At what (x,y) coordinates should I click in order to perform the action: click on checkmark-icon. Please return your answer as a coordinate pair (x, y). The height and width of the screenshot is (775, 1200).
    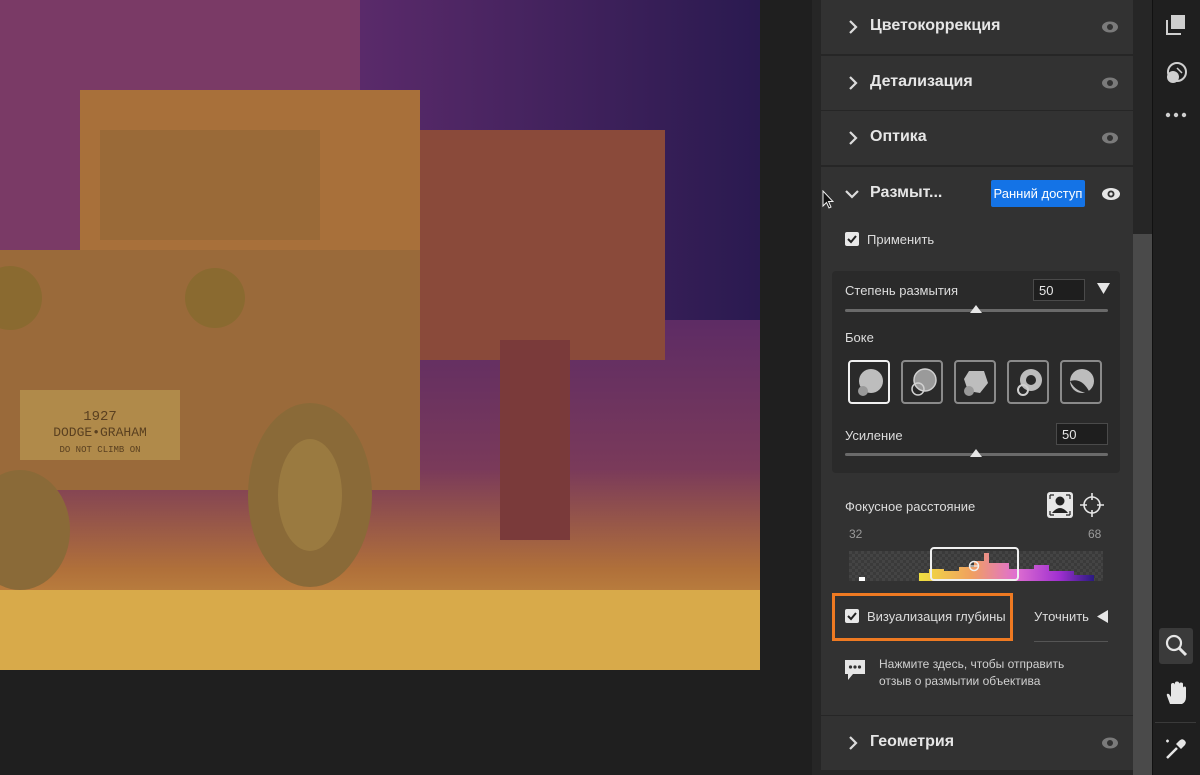
    Looking at the image, I should click on (852, 239).